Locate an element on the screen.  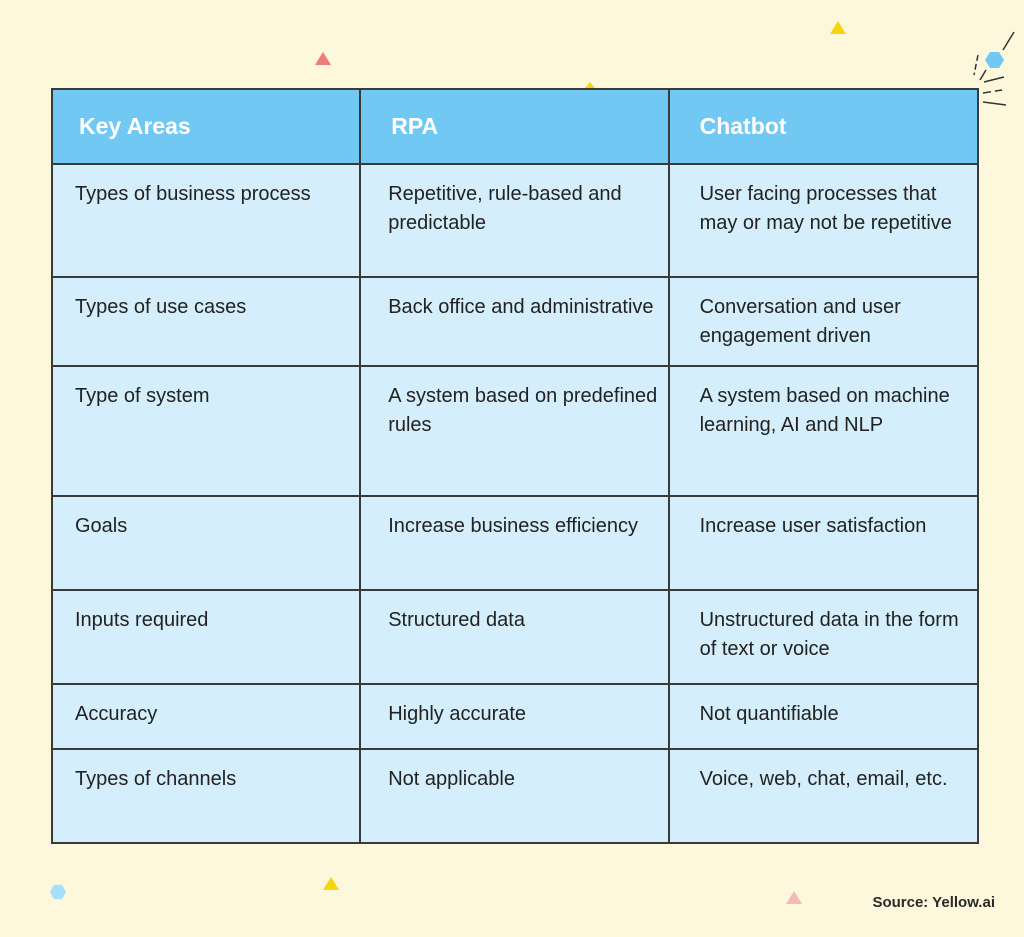
table-header-row: Key Areas RPA Chatbot is located at coordinates (515, 126).